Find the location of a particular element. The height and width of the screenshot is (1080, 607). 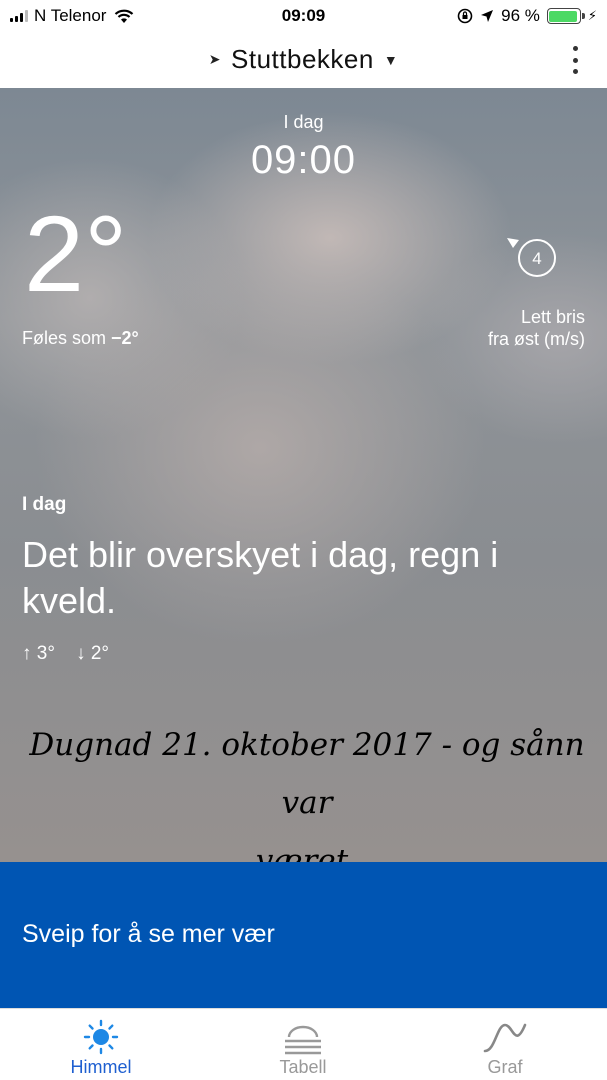

swipe-banner-text: Sveip for å se mer vær is located at coordinates (148, 934).